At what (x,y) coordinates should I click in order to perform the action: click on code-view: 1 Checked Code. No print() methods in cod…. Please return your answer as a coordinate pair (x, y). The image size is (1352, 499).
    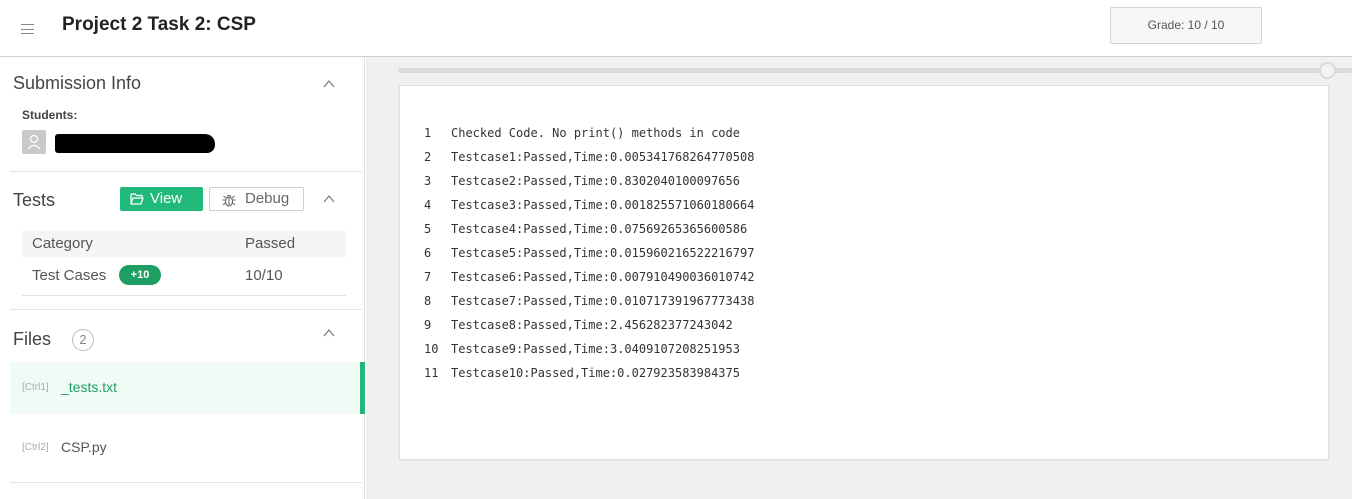
    Looking at the image, I should click on (589, 258).